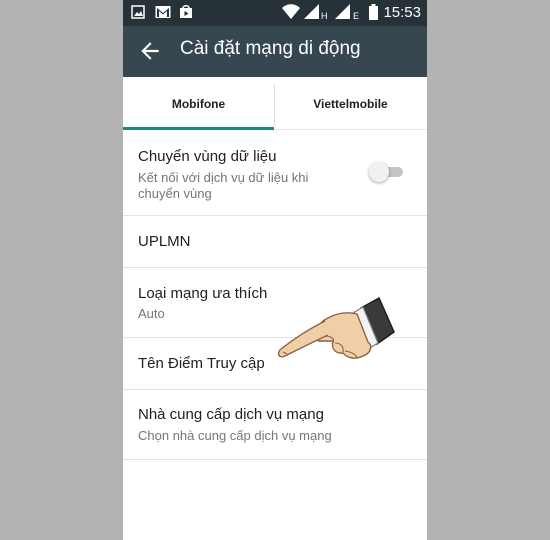  I want to click on app-bar: Cài đặt mạng di động, so click(275, 51).